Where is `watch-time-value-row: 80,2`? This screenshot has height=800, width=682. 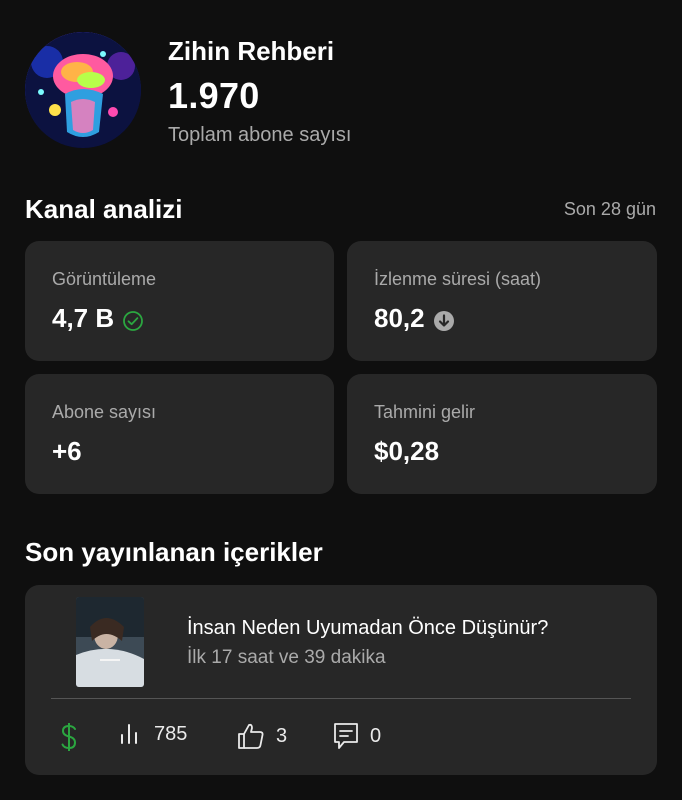
watch-time-value-row: 80,2 is located at coordinates (414, 318).